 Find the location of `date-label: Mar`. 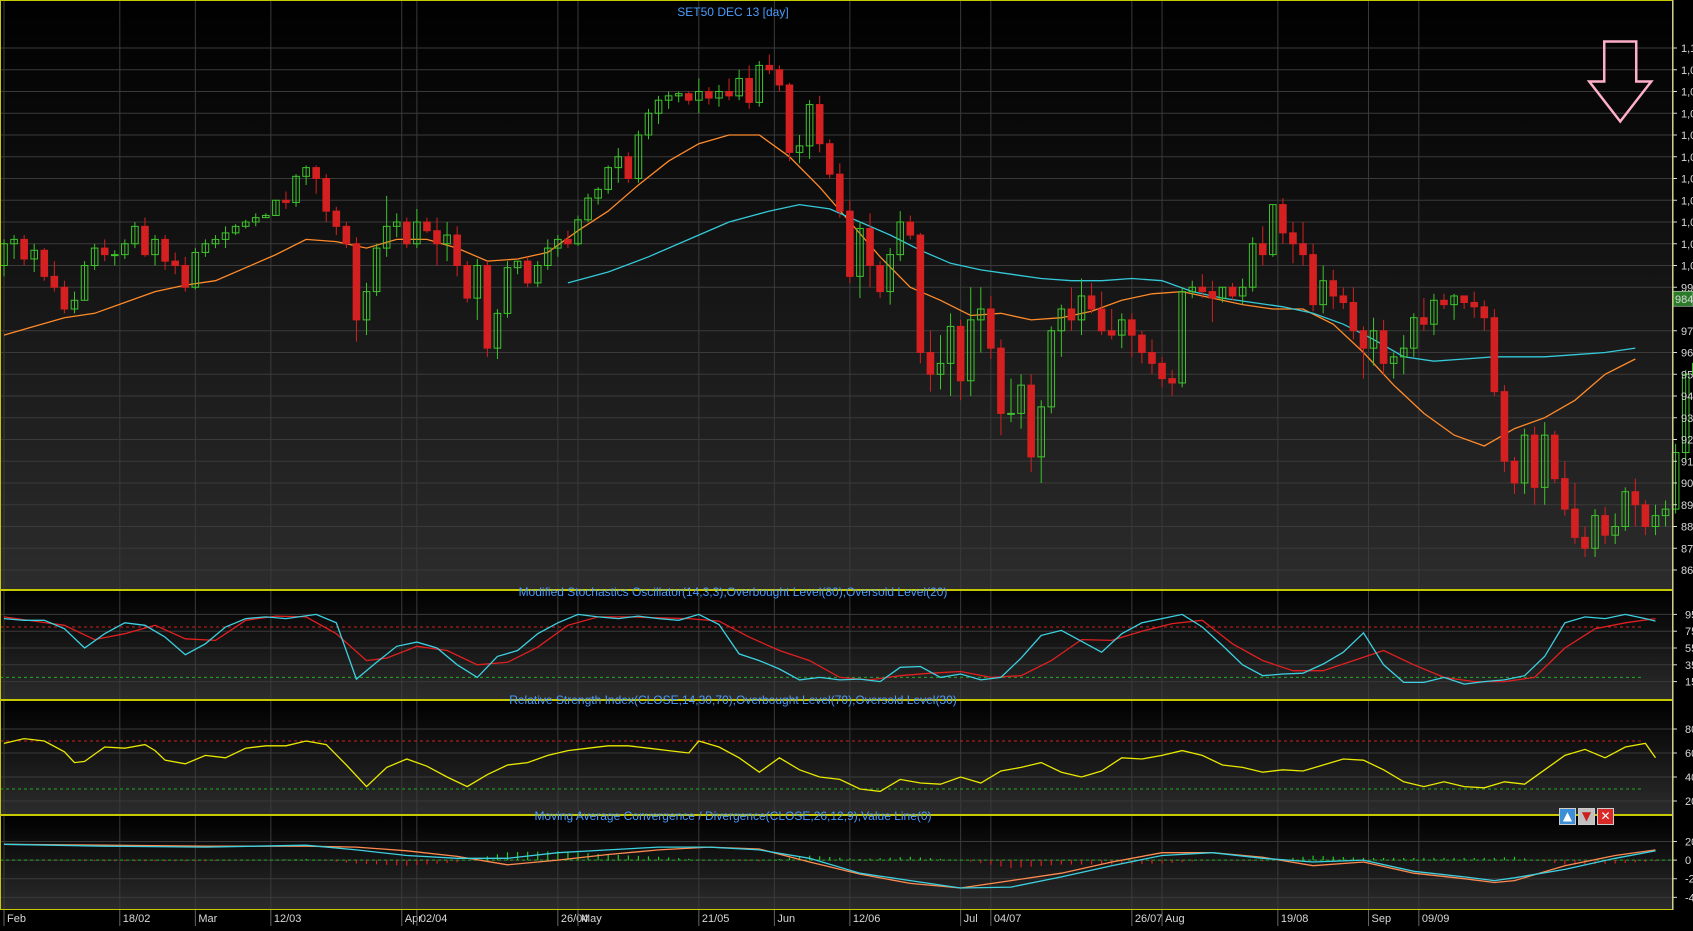

date-label: Mar is located at coordinates (207, 919).